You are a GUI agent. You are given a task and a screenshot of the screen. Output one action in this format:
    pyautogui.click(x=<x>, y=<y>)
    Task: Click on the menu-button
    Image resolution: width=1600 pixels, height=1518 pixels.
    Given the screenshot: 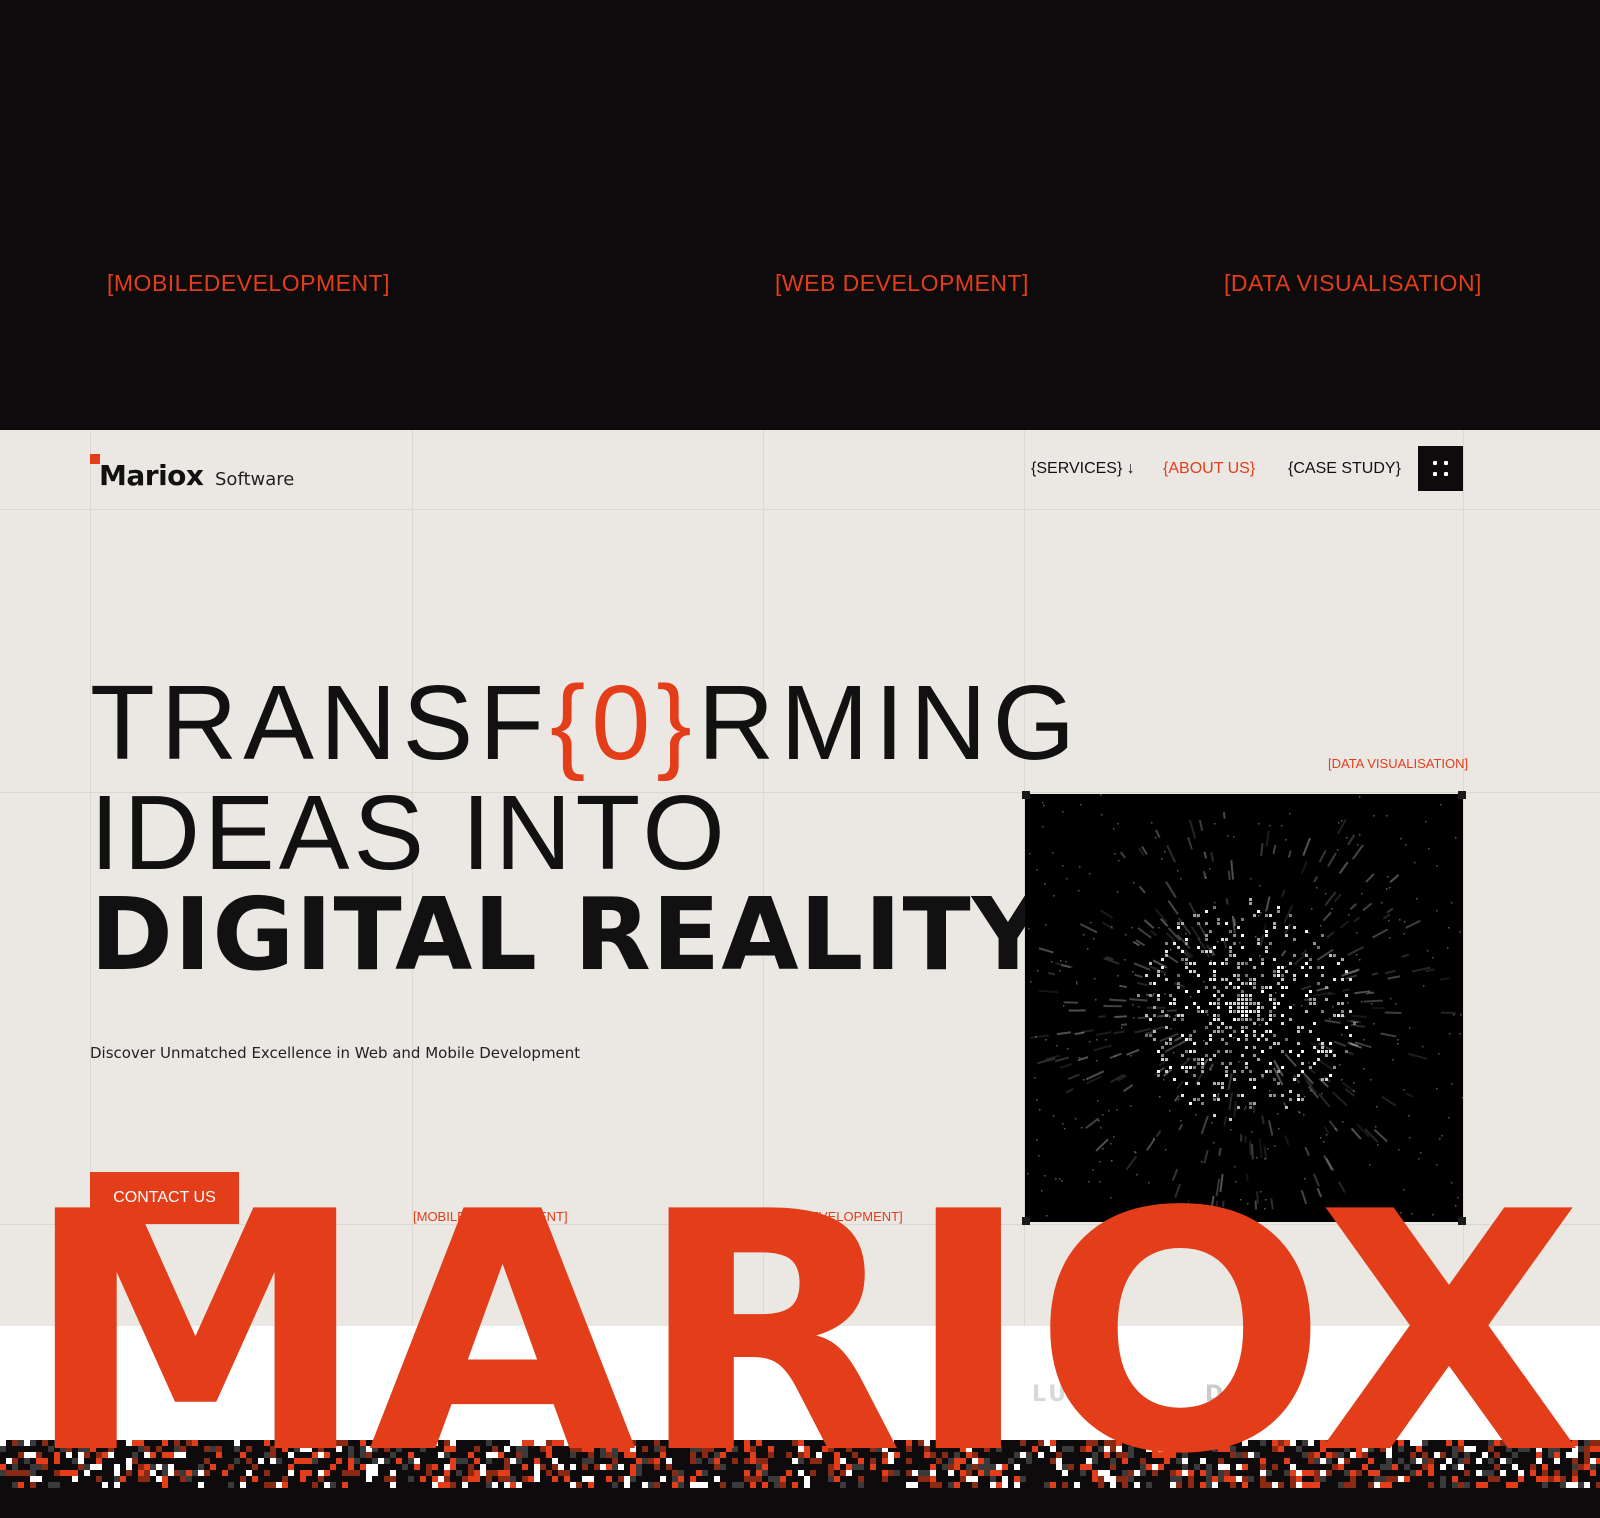 What is the action you would take?
    pyautogui.click(x=1440, y=468)
    